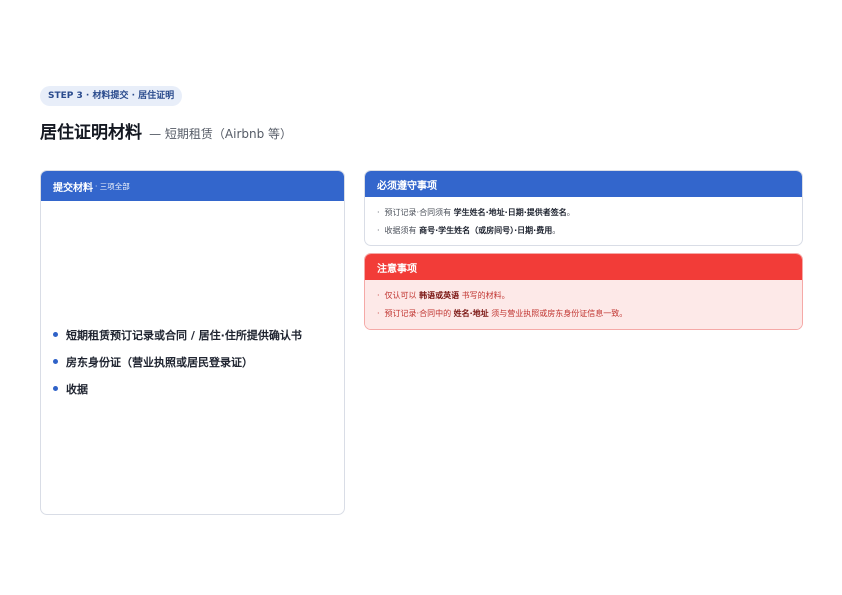 The width and height of the screenshot is (842, 595). I want to click on page-title-main: 居住证明材料, so click(91, 133).